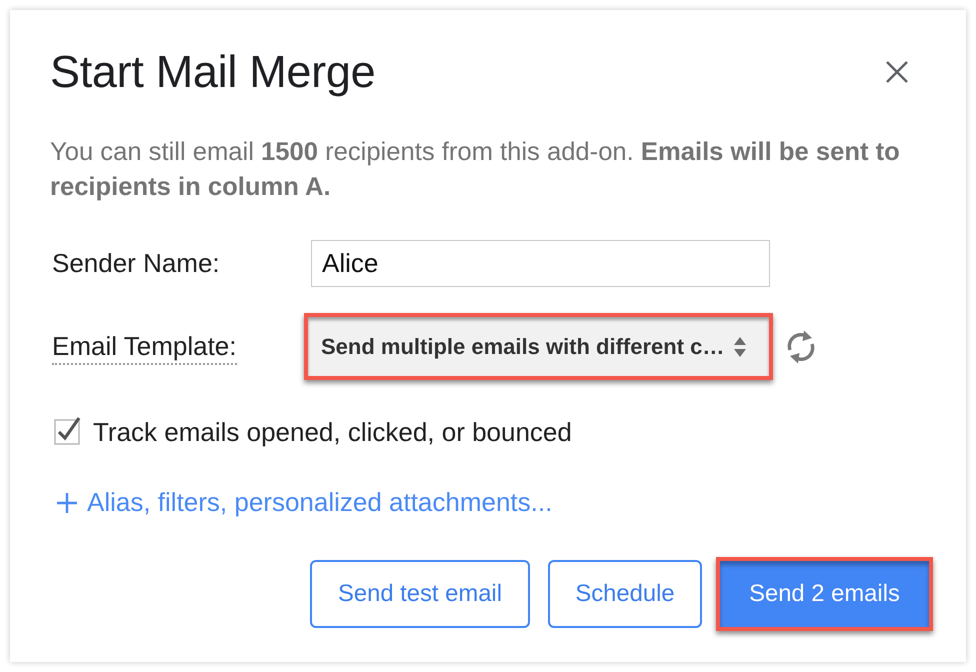 This screenshot has width=976, height=672. I want to click on email-template-label: Email Template:, so click(144, 348).